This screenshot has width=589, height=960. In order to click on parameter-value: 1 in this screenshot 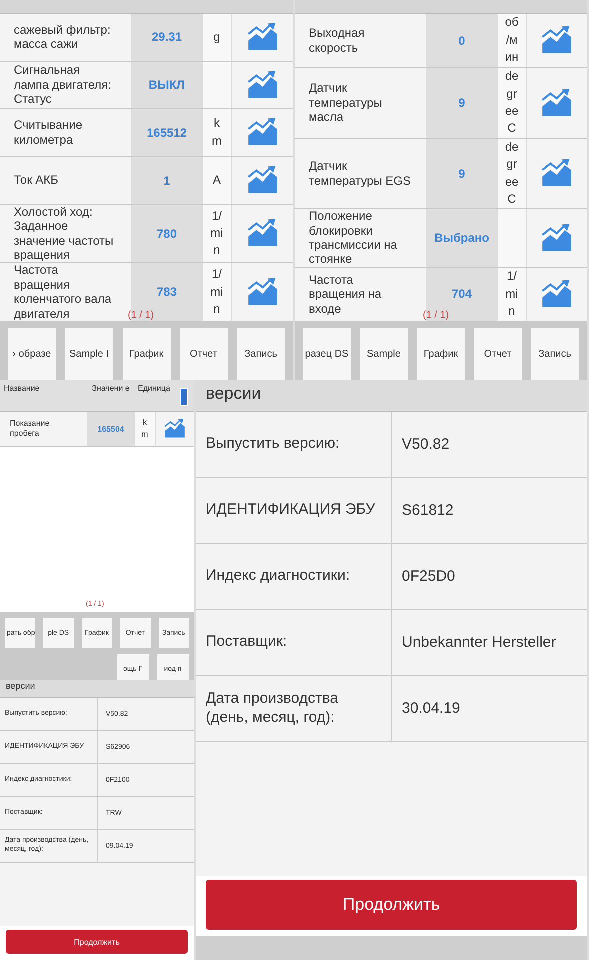, I will do `click(167, 180)`.